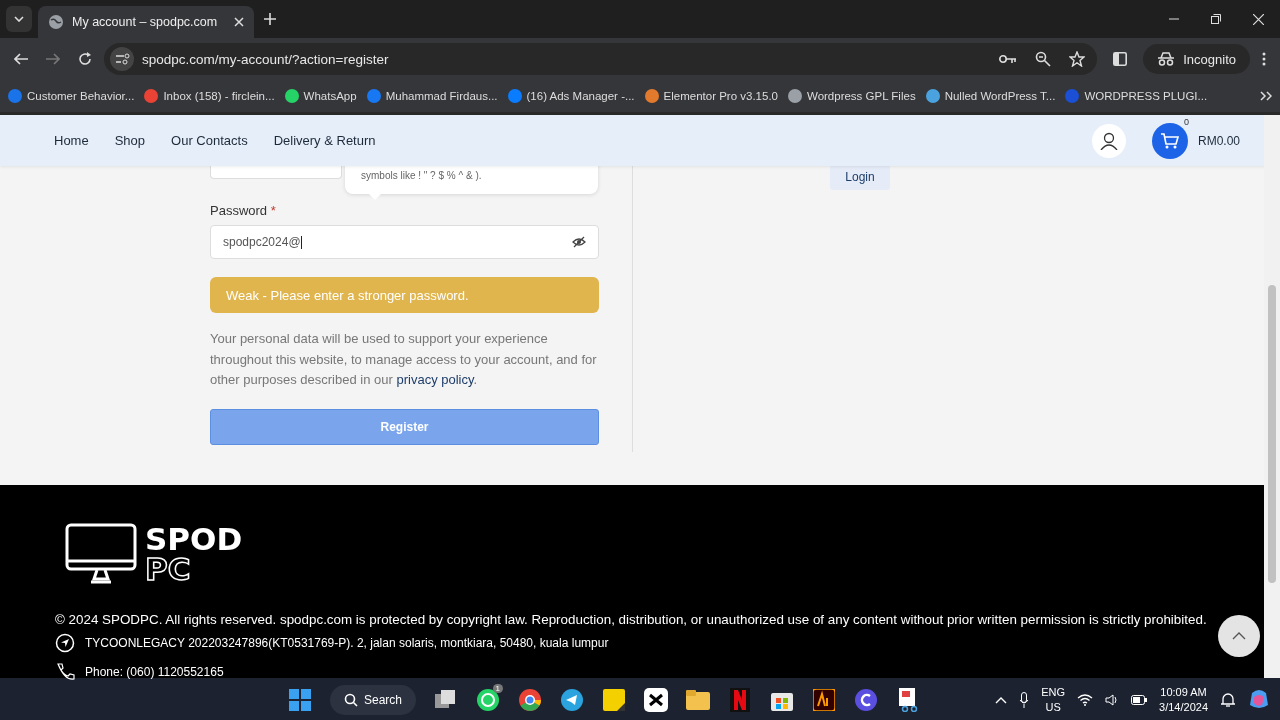 This screenshot has width=1280, height=720. What do you see at coordinates (1169, 140) in the screenshot?
I see `cart-icon` at bounding box center [1169, 140].